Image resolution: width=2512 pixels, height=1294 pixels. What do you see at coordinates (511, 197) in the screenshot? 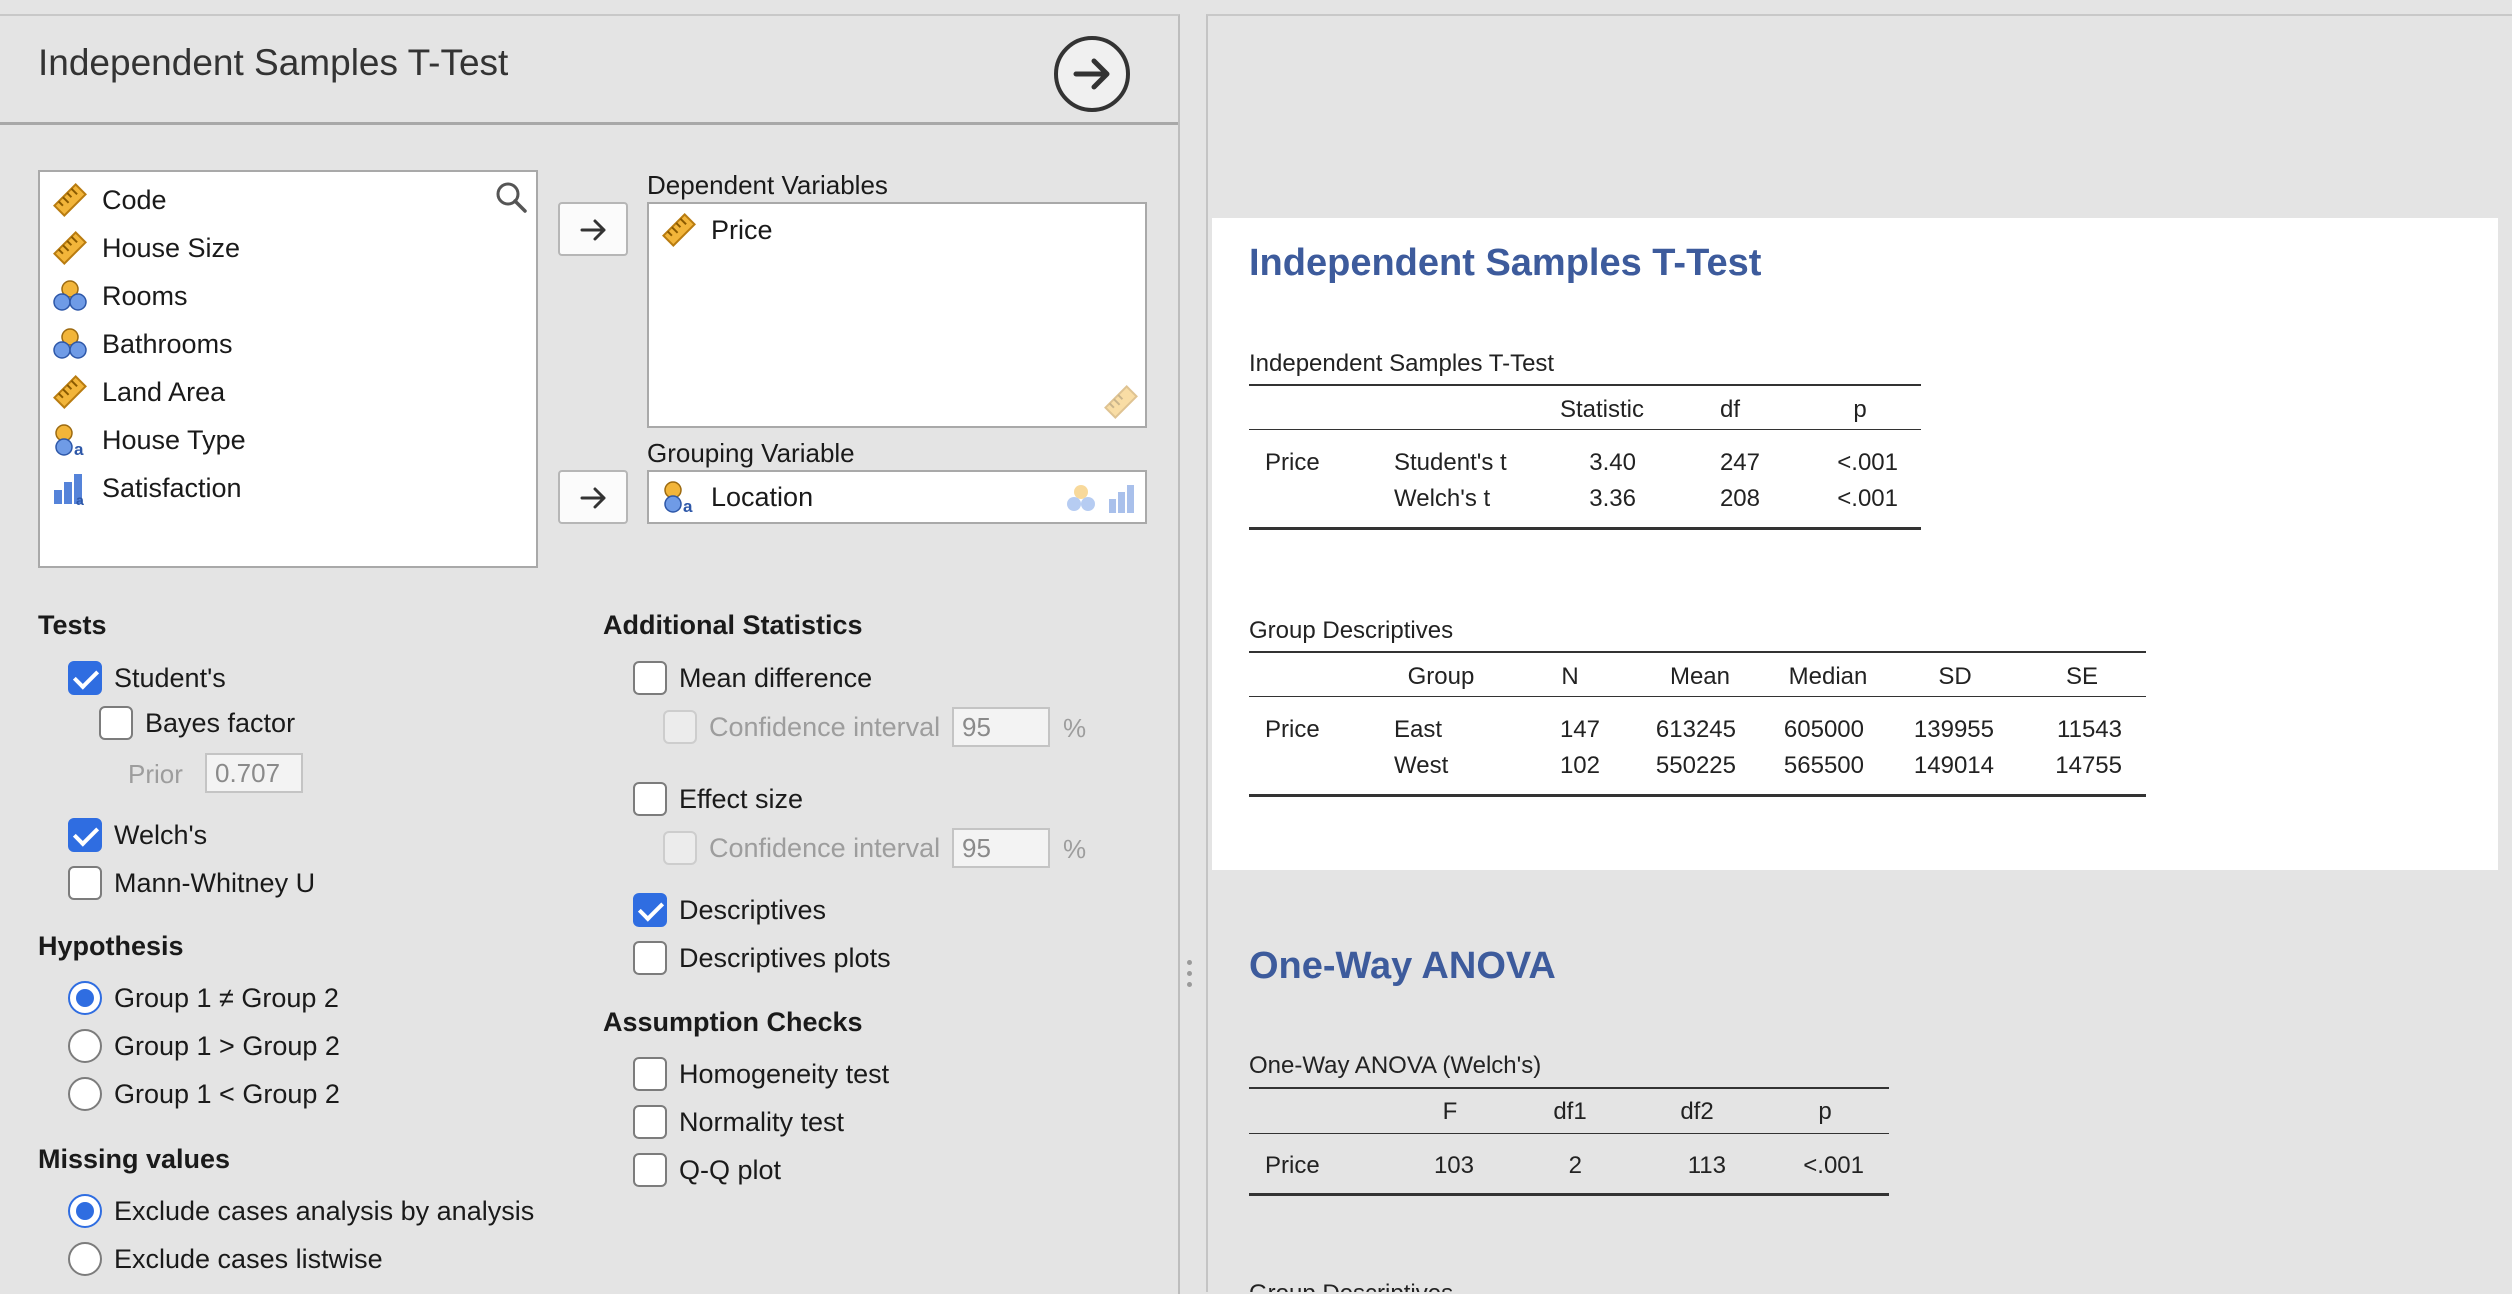
I see `search-icon` at bounding box center [511, 197].